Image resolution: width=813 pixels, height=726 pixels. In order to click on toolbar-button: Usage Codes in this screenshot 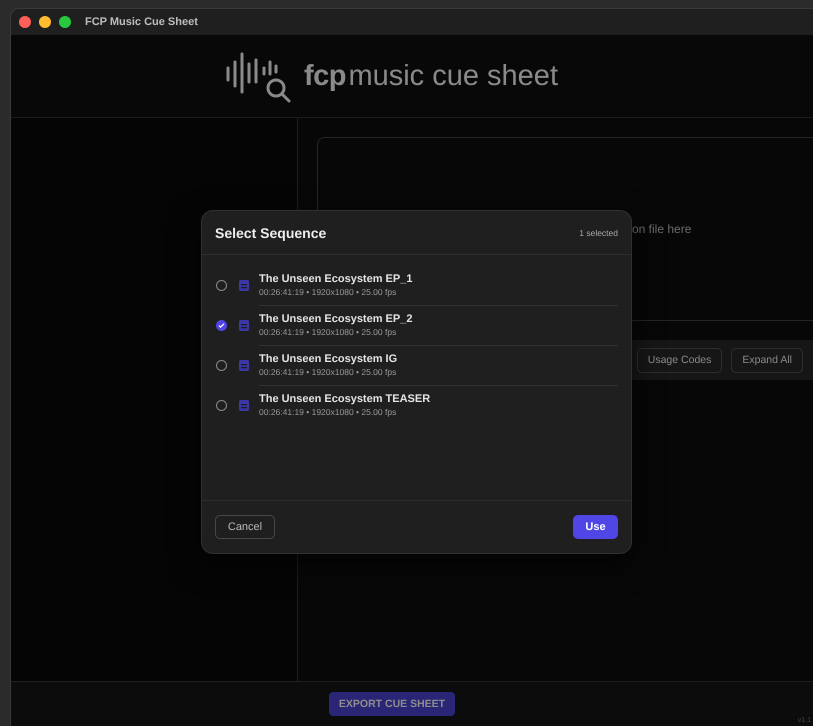, I will do `click(679, 360)`.